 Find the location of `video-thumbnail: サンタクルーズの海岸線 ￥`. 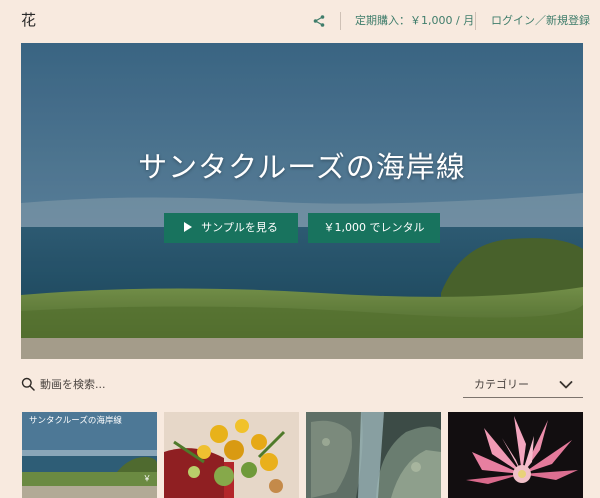

video-thumbnail: サンタクルーズの海岸線 ￥ is located at coordinates (89, 455).